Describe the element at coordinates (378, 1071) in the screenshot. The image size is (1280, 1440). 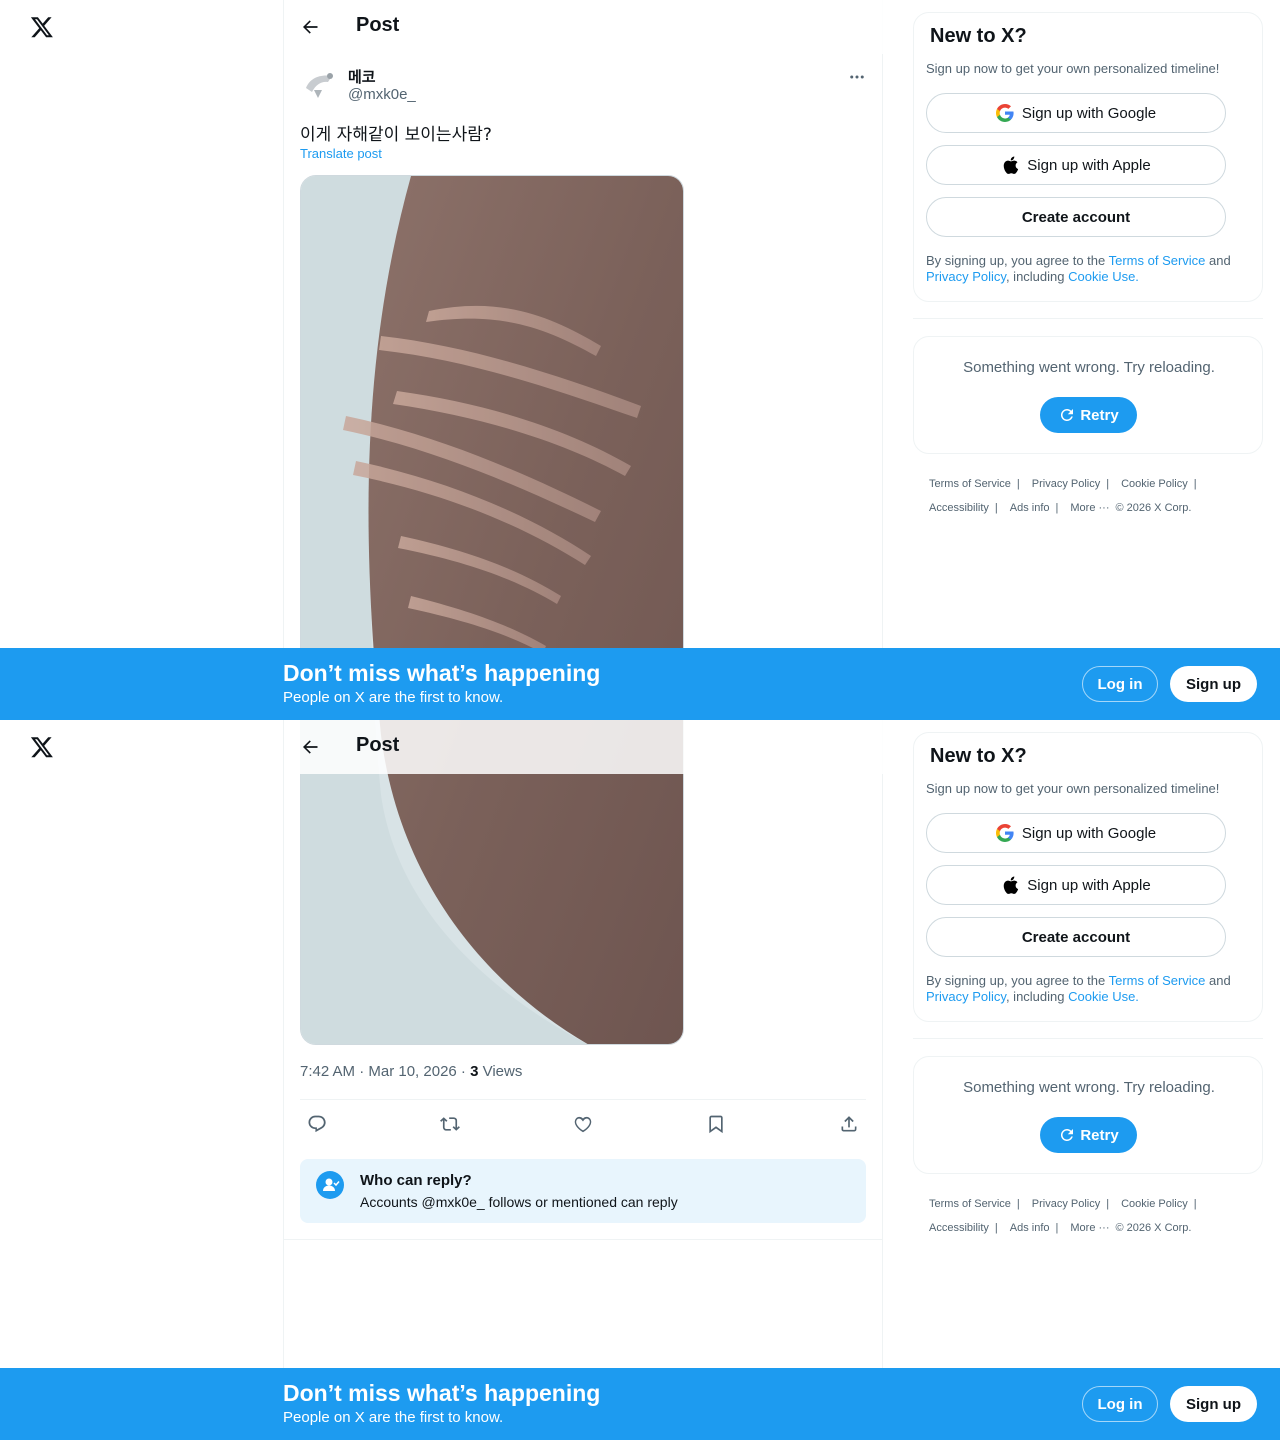
I see `post-time: 7:42 AM · Mar 10, 2026` at that location.